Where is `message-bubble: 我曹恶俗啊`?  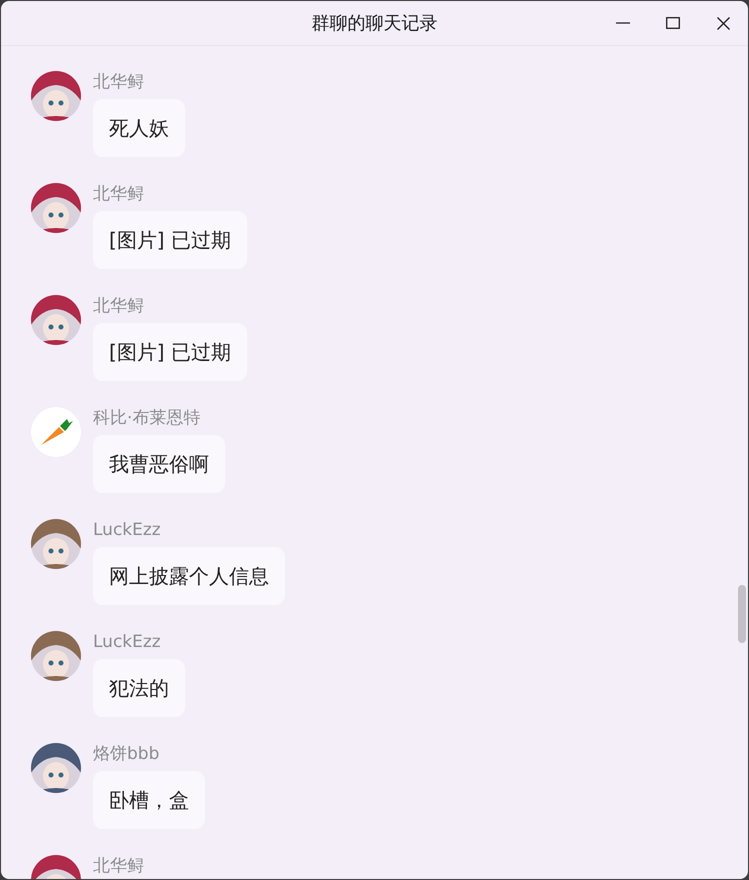
message-bubble: 我曹恶俗啊 is located at coordinates (159, 464).